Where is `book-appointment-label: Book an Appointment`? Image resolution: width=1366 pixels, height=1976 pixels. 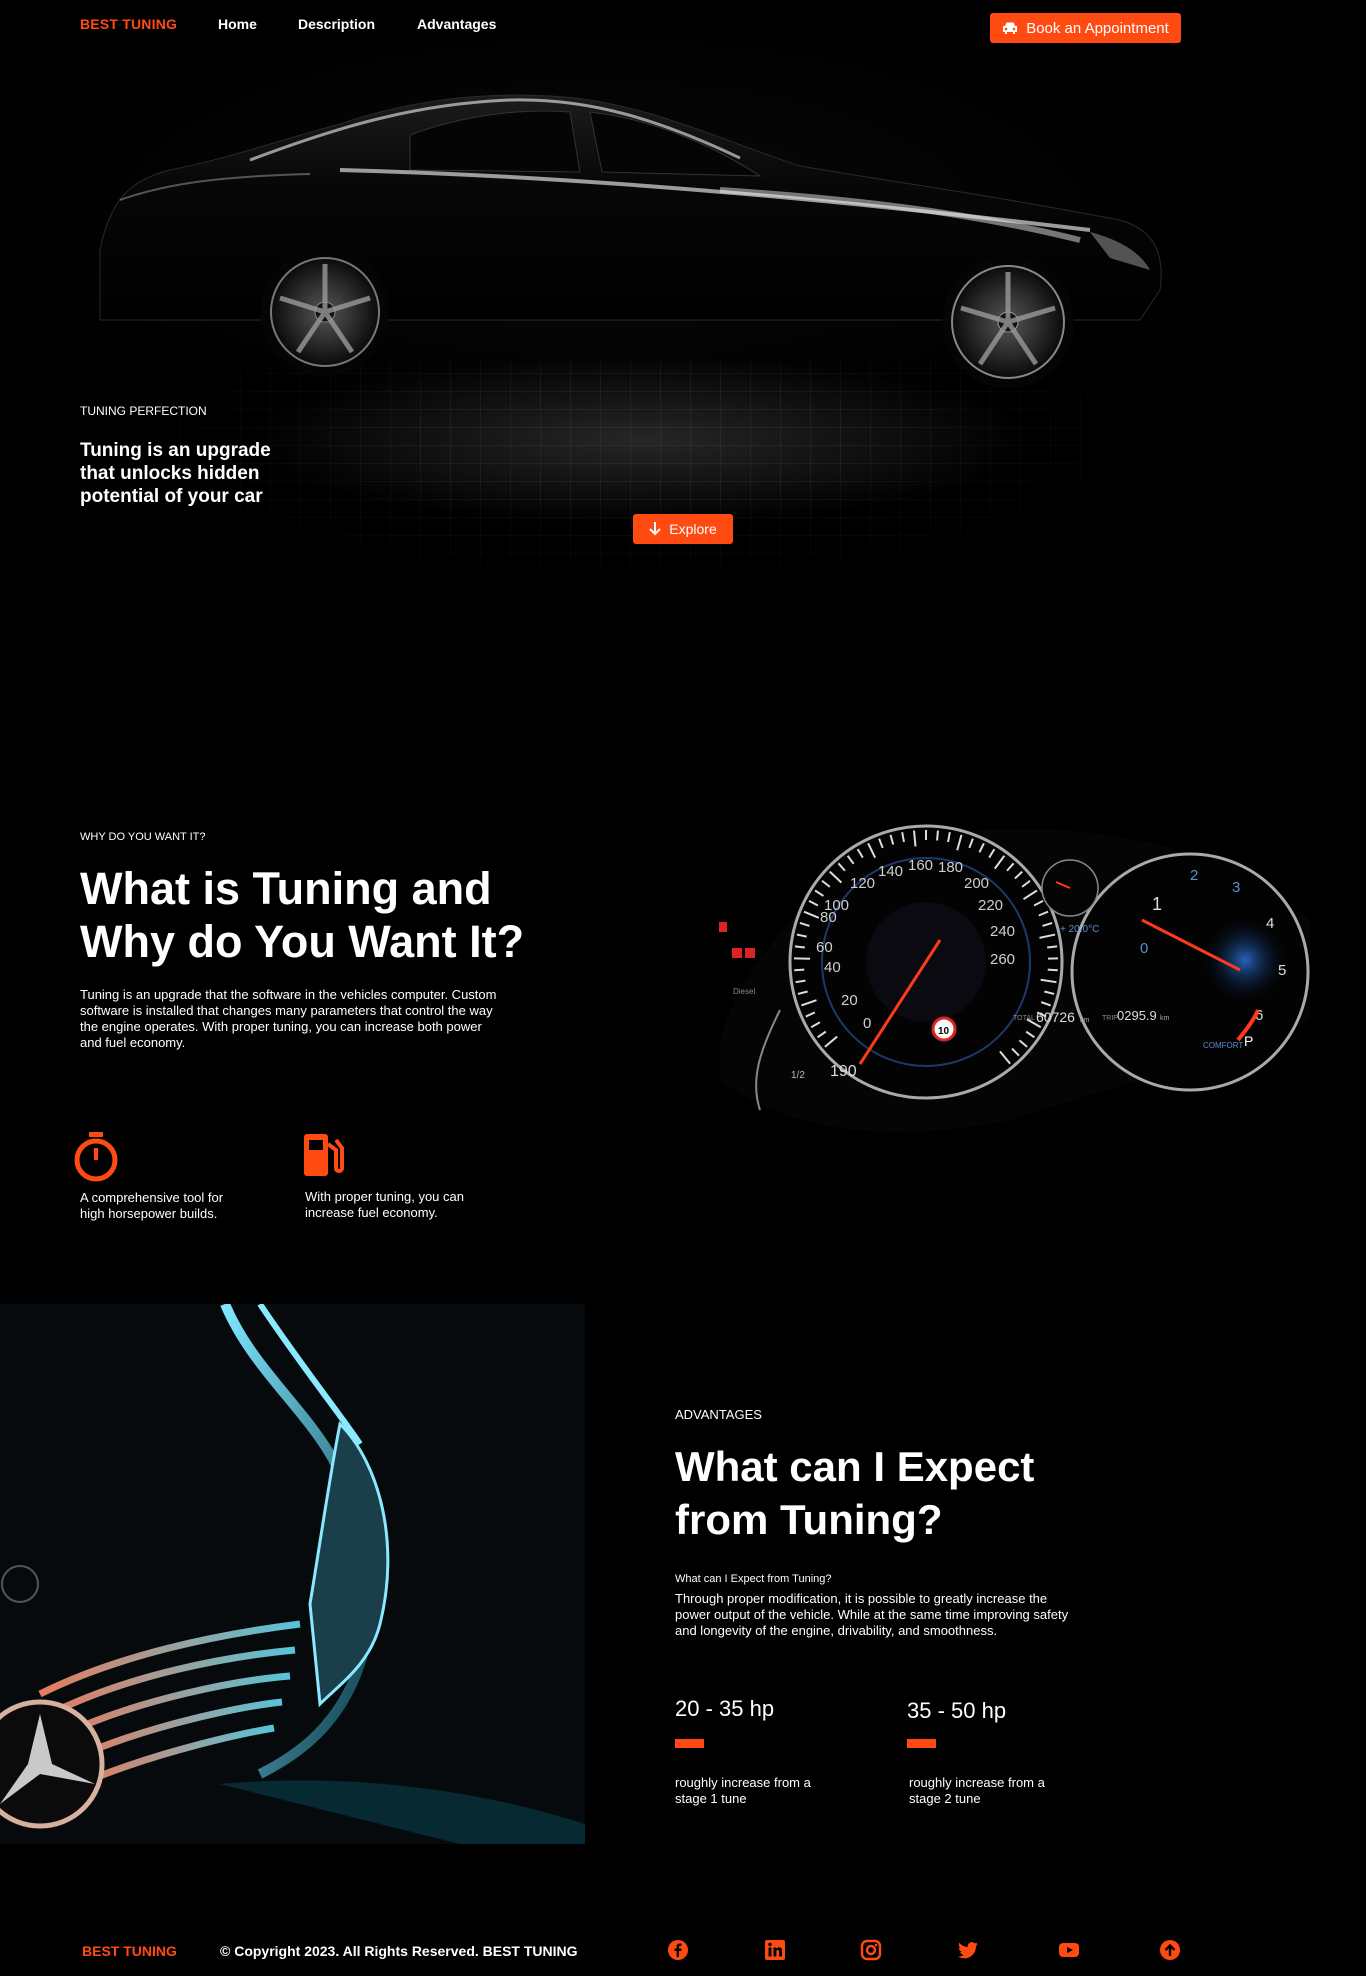
book-appointment-label: Book an Appointment is located at coordinates (1097, 28).